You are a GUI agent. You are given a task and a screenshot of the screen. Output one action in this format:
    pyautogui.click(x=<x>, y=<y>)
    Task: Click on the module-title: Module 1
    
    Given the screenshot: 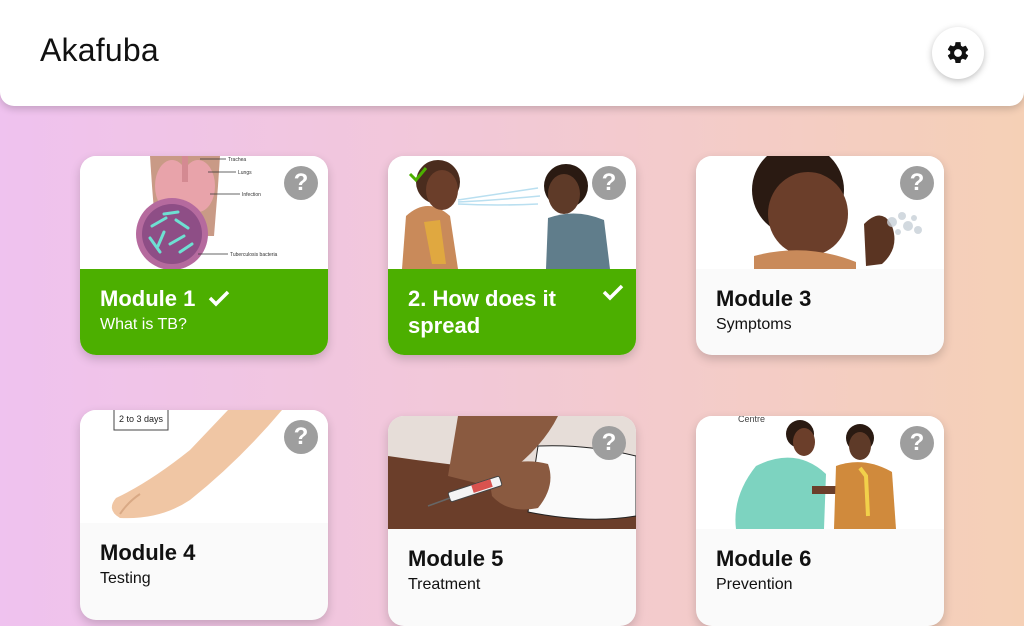 What is the action you would take?
    pyautogui.click(x=148, y=298)
    